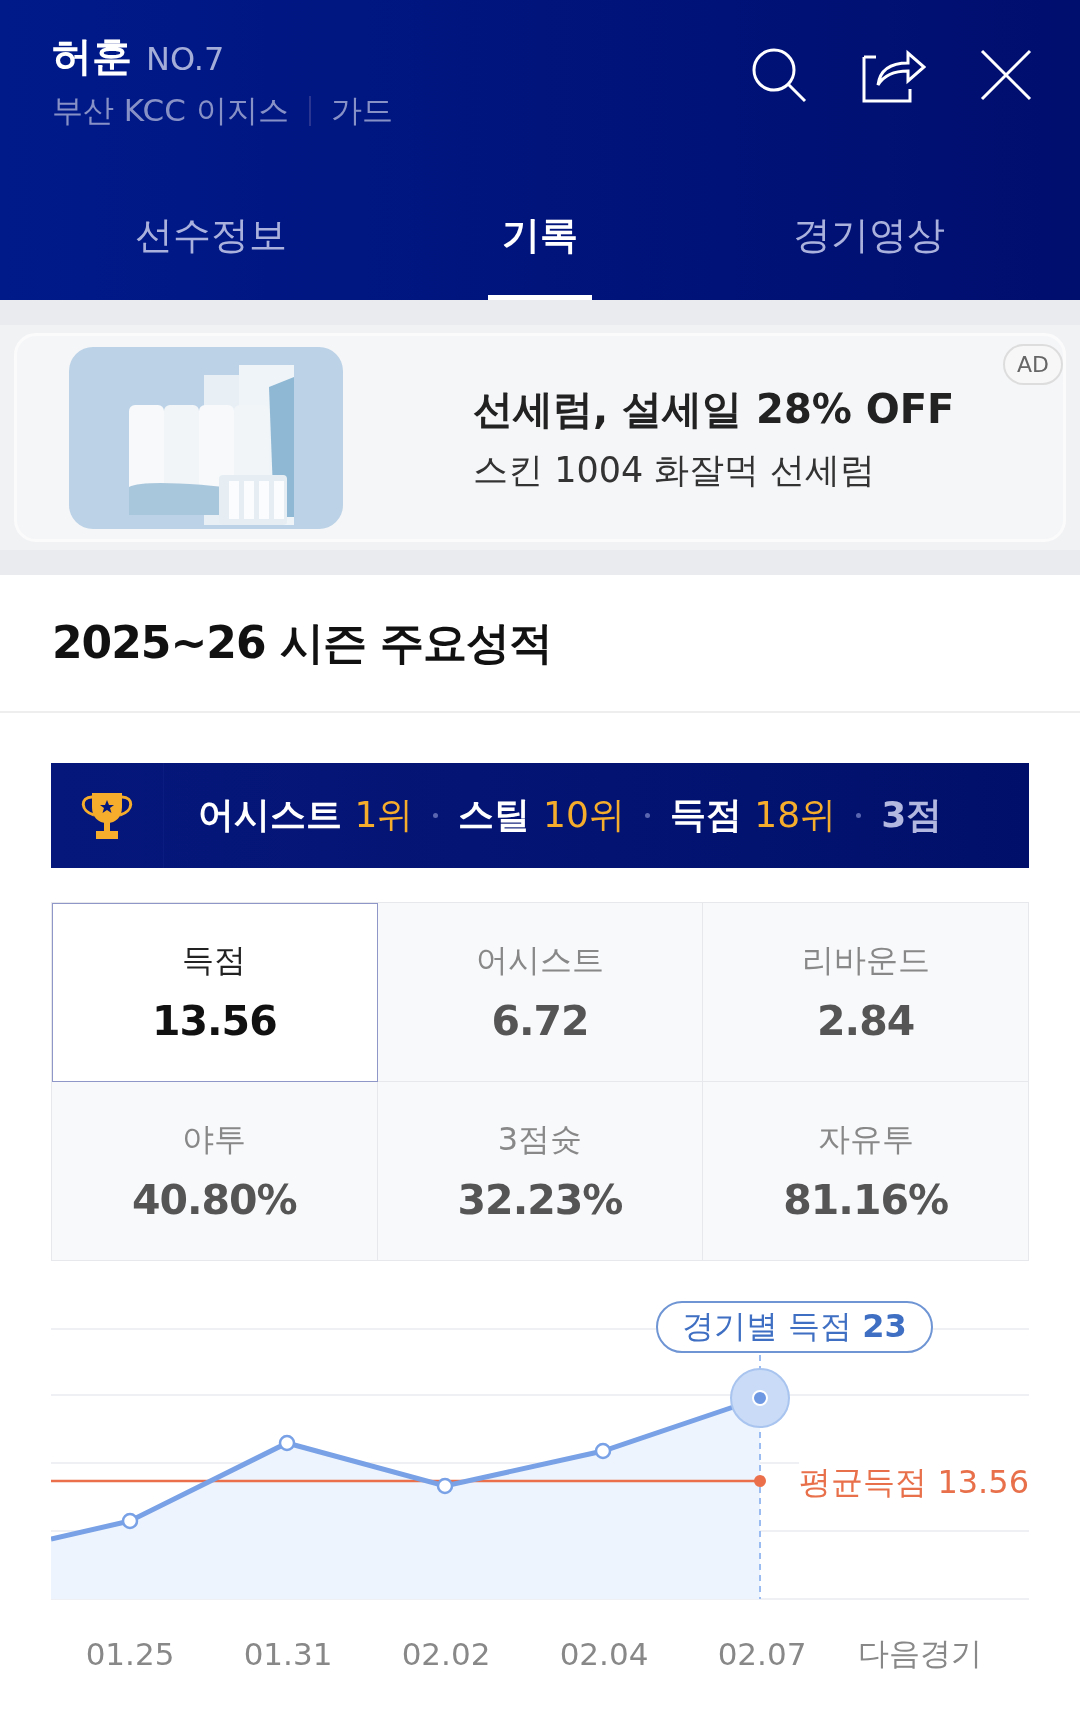  Describe the element at coordinates (912, 815) in the screenshot. I see `ranking-item: 3점` at that location.